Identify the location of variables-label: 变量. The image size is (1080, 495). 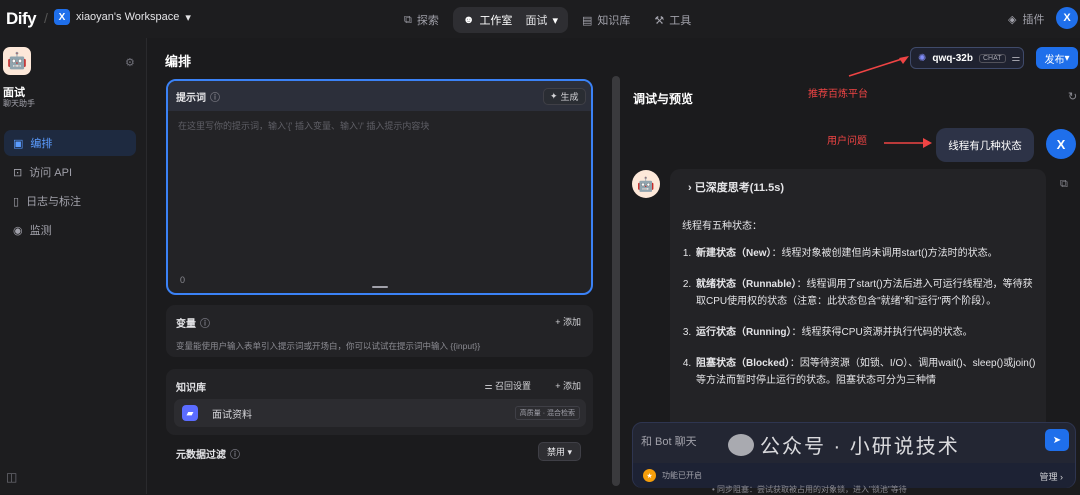
(186, 324).